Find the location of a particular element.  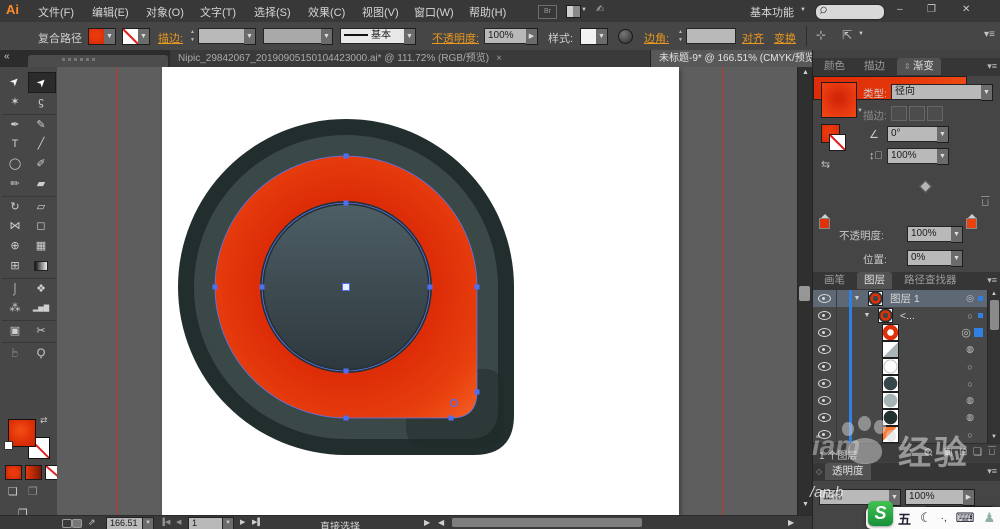

group-thumbnail-logo is located at coordinates (885, 315).